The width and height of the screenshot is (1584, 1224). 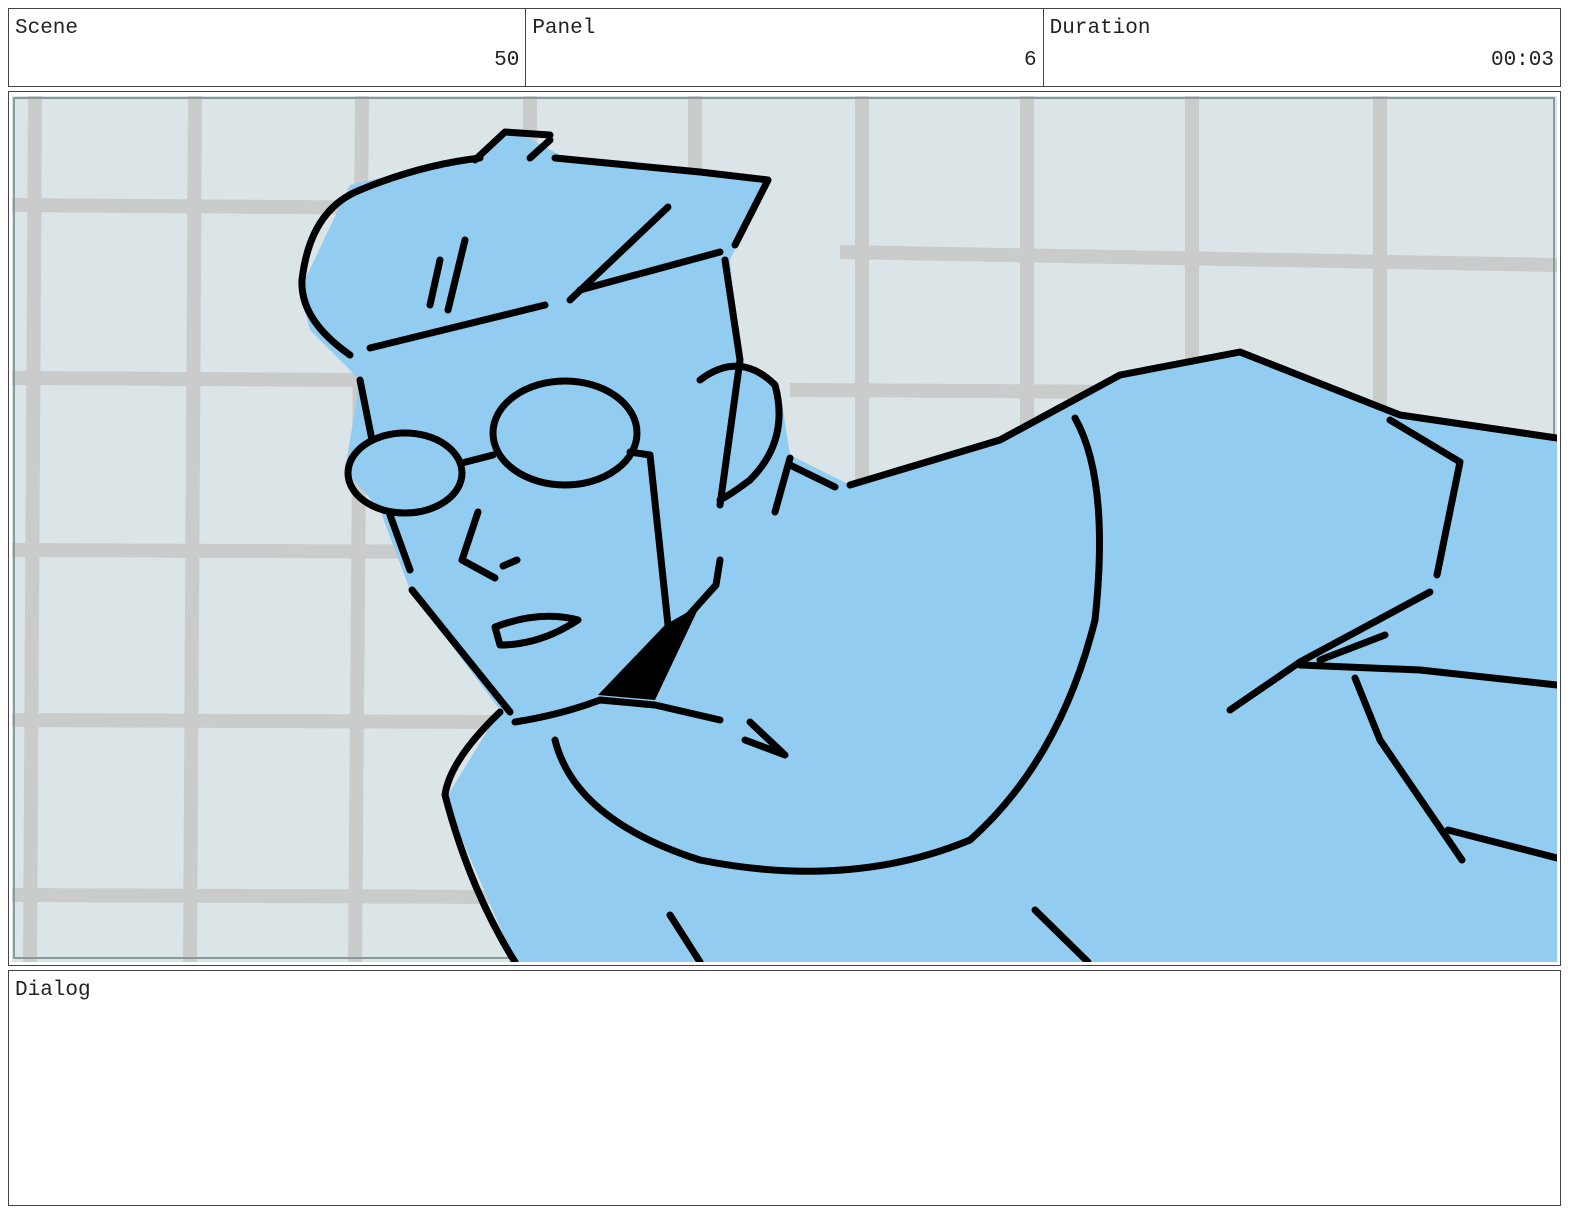 I want to click on duration-value: 00:03, so click(x=1522, y=60).